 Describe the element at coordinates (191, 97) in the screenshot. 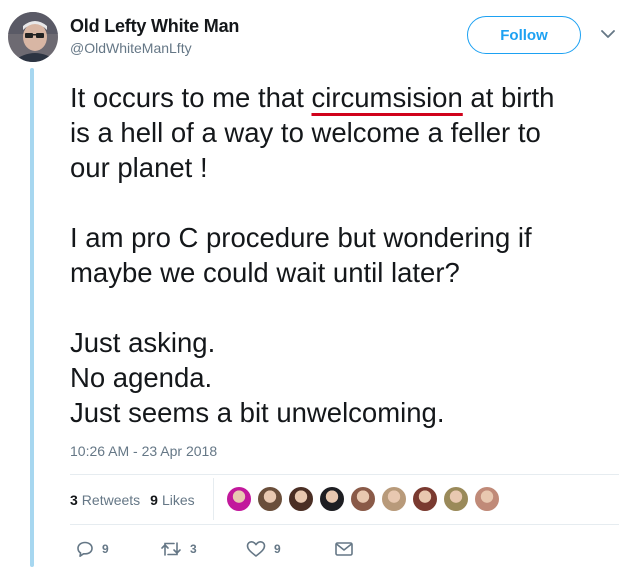

I see `tweet-text-segment: It occurs to me that` at that location.